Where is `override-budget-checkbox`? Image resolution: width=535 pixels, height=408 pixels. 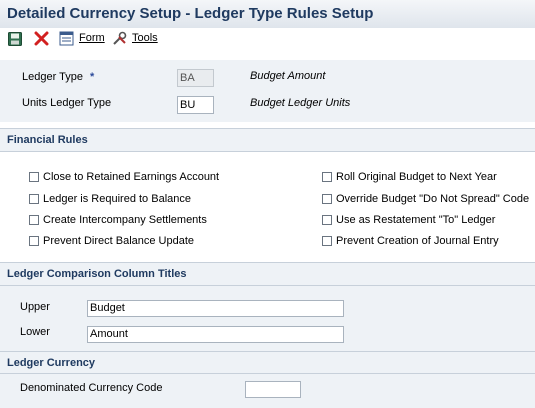 override-budget-checkbox is located at coordinates (327, 199).